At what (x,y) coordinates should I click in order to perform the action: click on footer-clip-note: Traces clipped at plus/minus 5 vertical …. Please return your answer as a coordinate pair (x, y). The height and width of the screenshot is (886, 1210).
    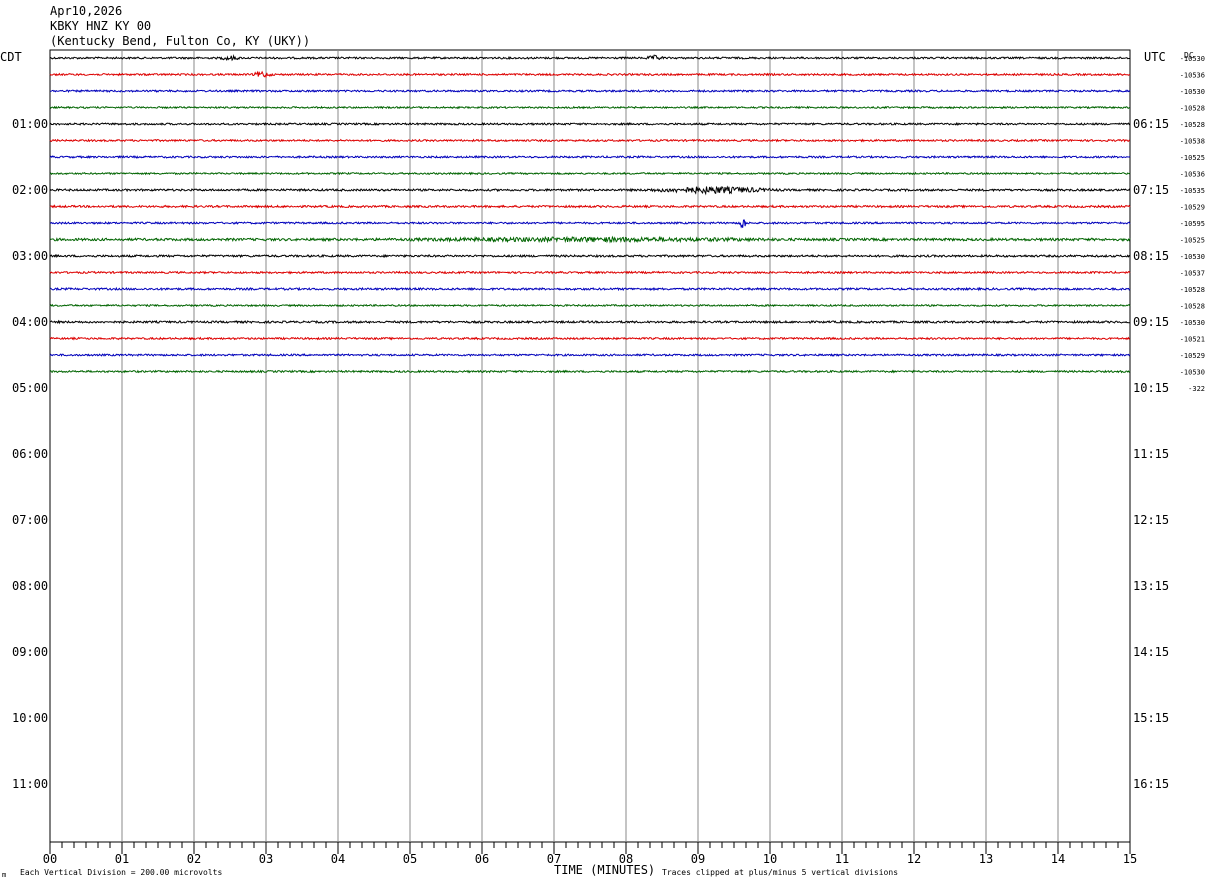
    Looking at the image, I should click on (780, 872).